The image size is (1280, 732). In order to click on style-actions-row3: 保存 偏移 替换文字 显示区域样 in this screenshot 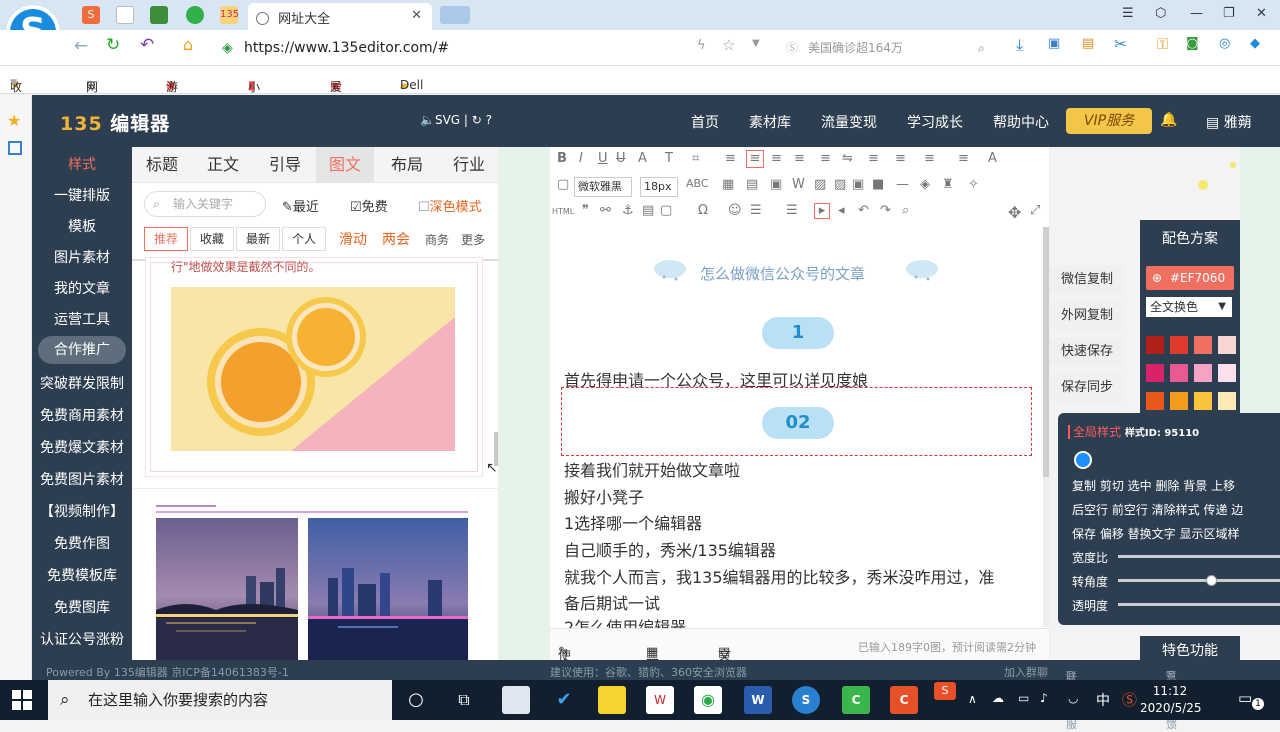, I will do `click(1155, 533)`.